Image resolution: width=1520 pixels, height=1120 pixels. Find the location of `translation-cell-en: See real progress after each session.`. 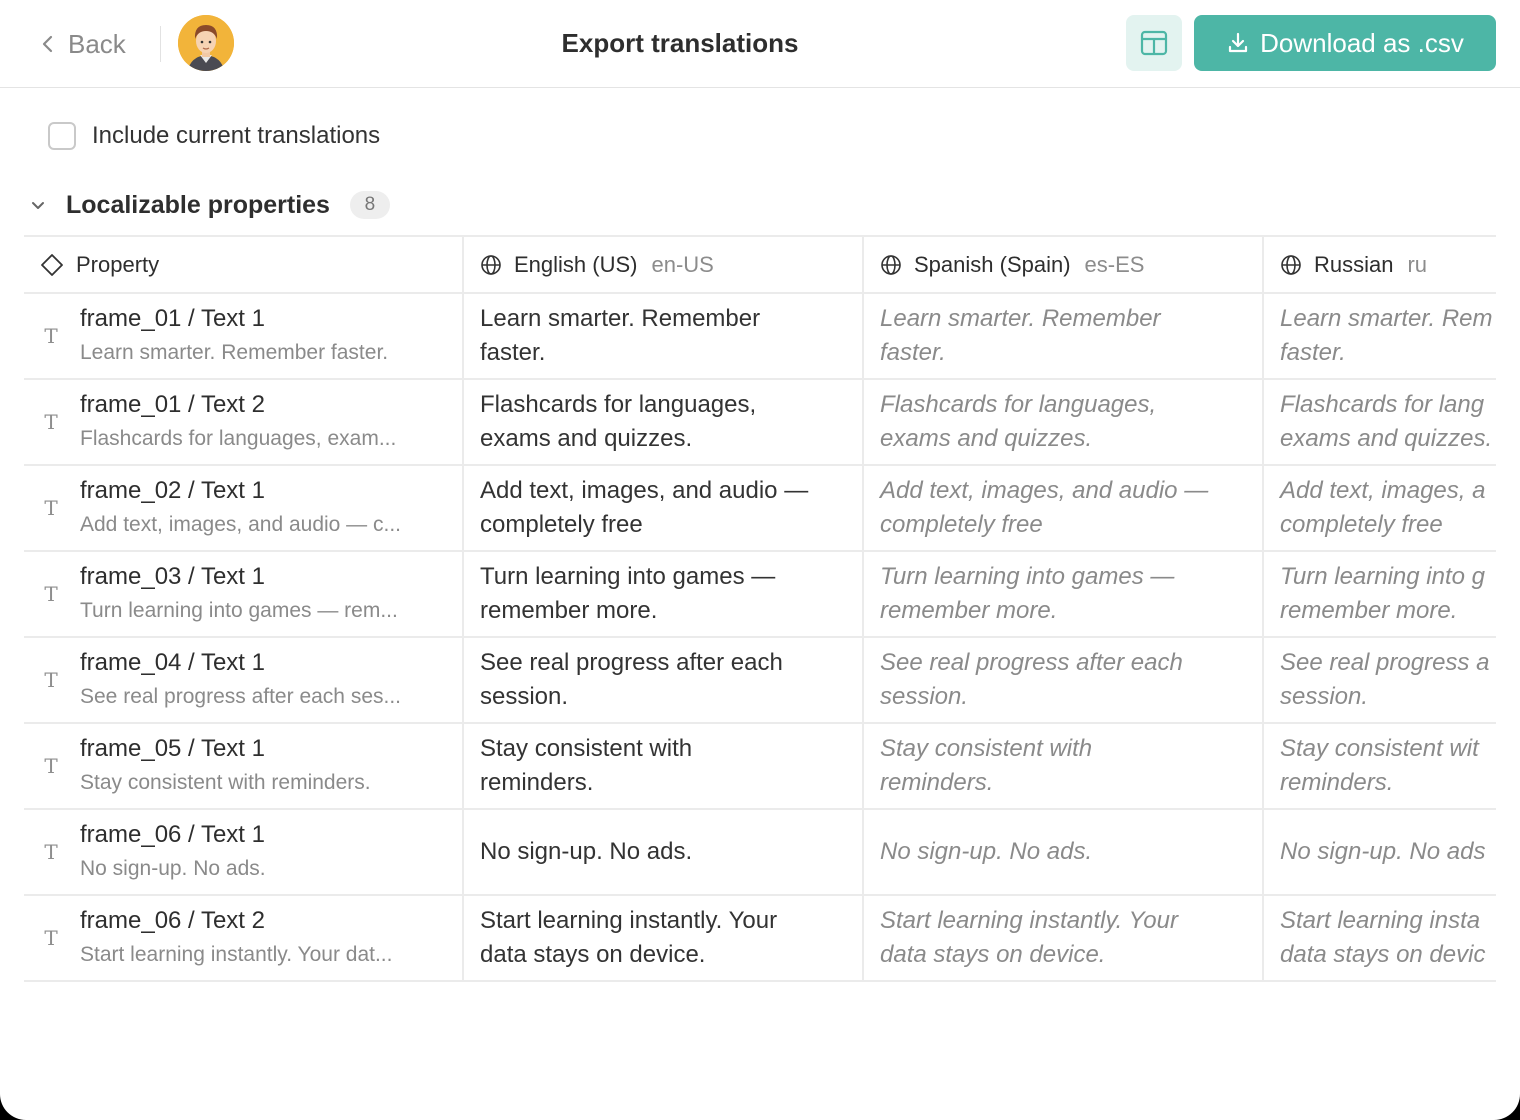

translation-cell-en: See real progress after each session. is located at coordinates (663, 680).